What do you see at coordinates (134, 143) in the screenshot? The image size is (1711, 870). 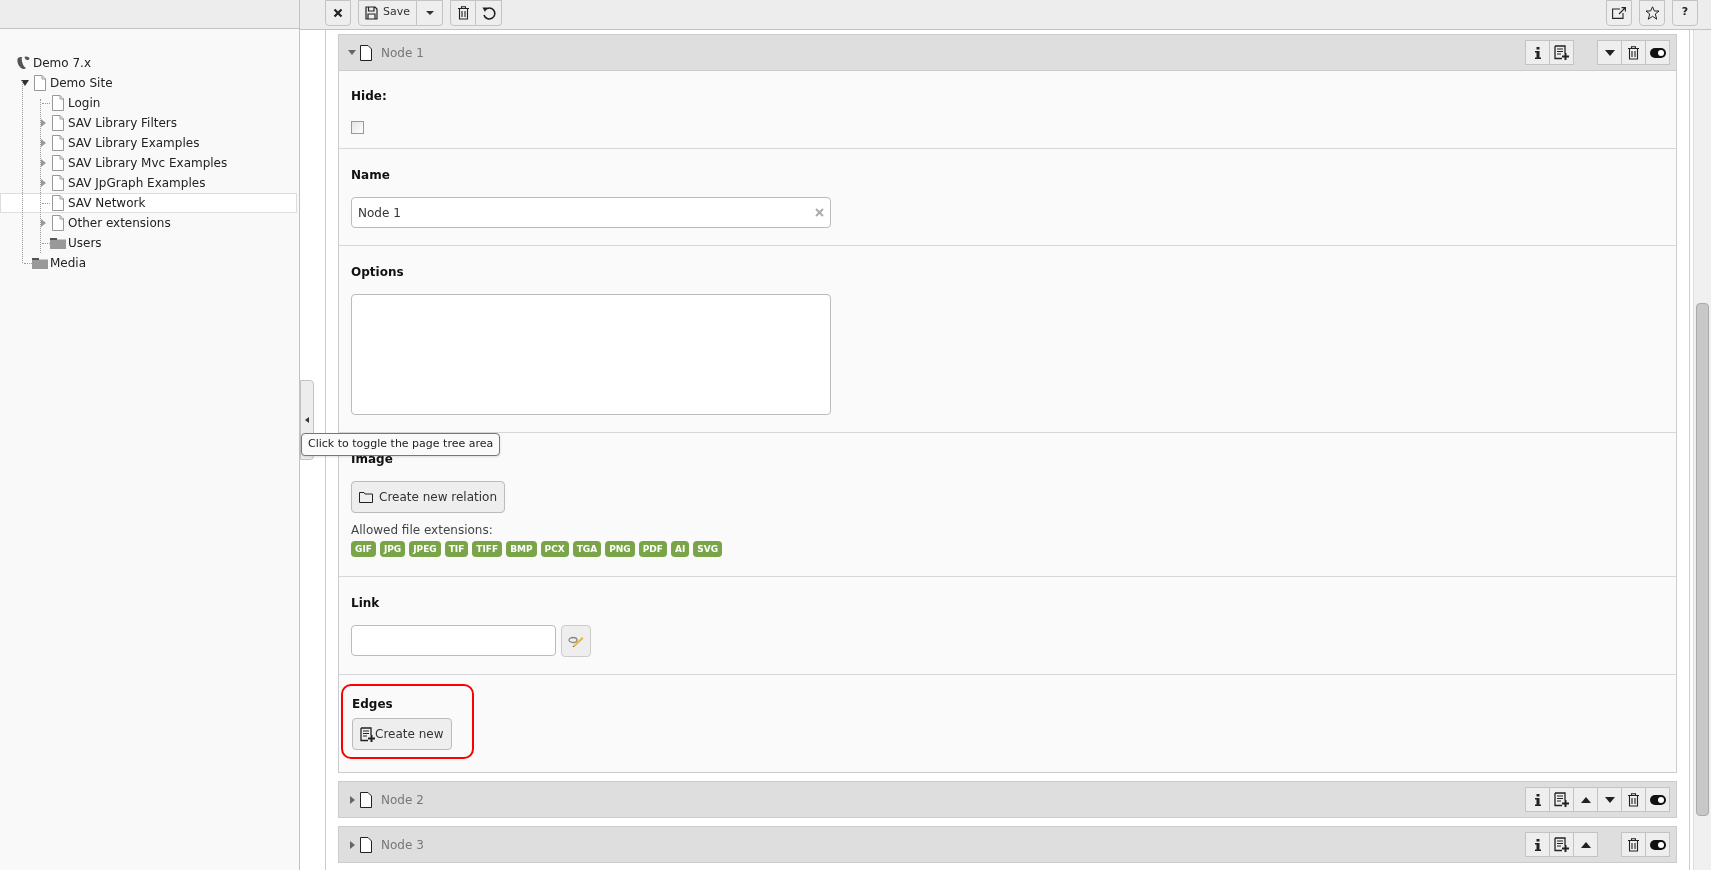 I see `tree-item: SAV Library Examples` at bounding box center [134, 143].